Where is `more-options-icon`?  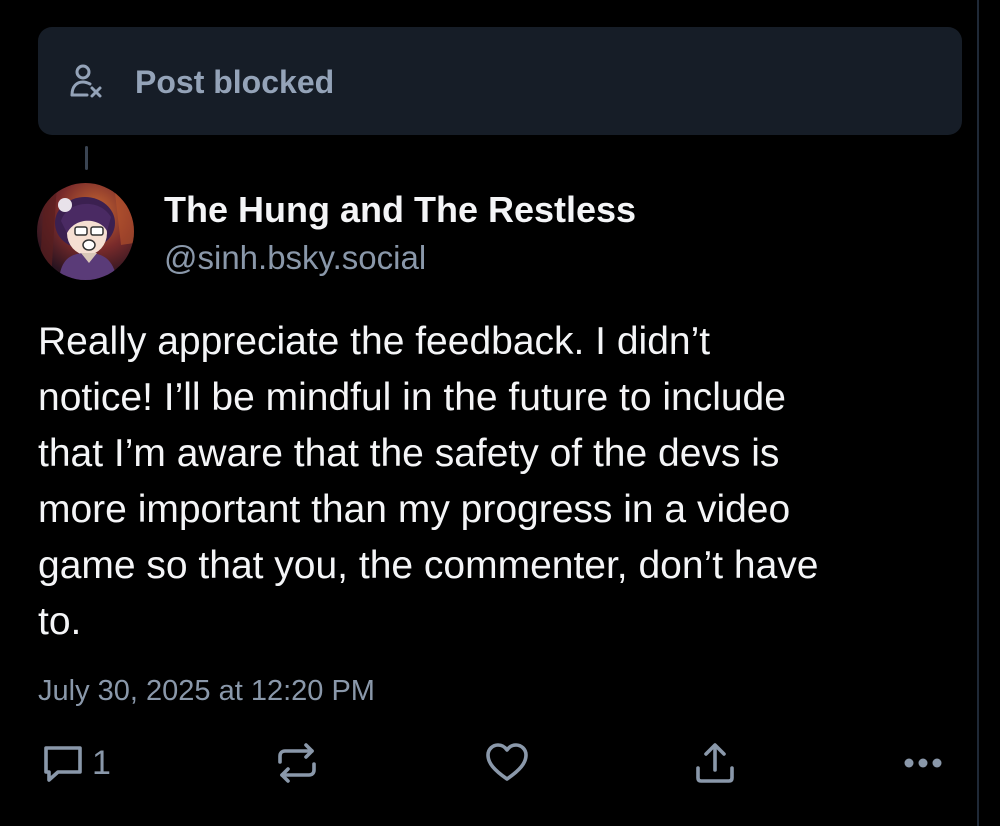
more-options-icon is located at coordinates (923, 763).